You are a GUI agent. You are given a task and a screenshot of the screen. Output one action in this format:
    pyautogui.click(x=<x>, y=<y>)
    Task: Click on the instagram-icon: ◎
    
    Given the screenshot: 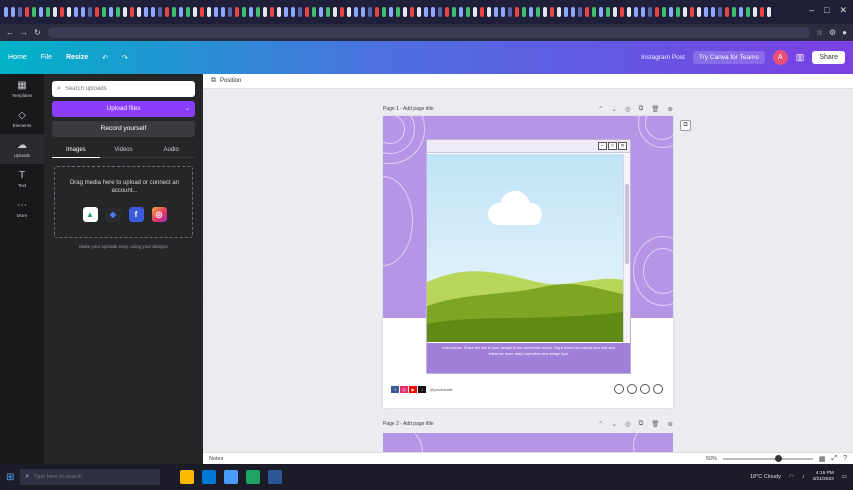 What is the action you would take?
    pyautogui.click(x=159, y=214)
    